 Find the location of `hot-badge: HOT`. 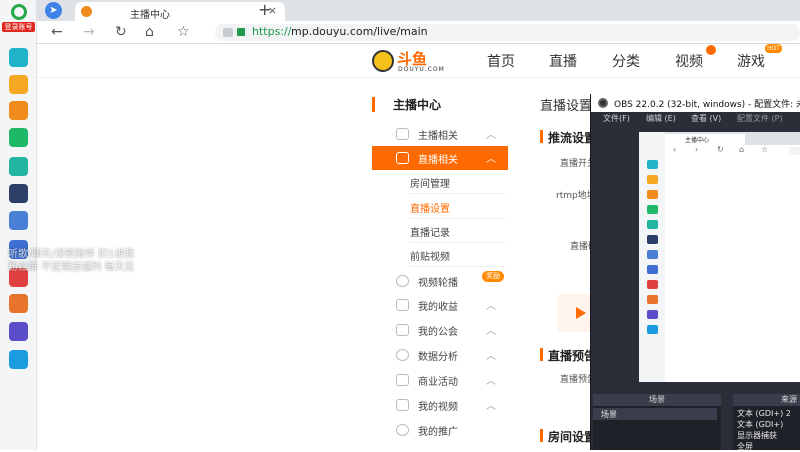

hot-badge: HOT is located at coordinates (773, 48).